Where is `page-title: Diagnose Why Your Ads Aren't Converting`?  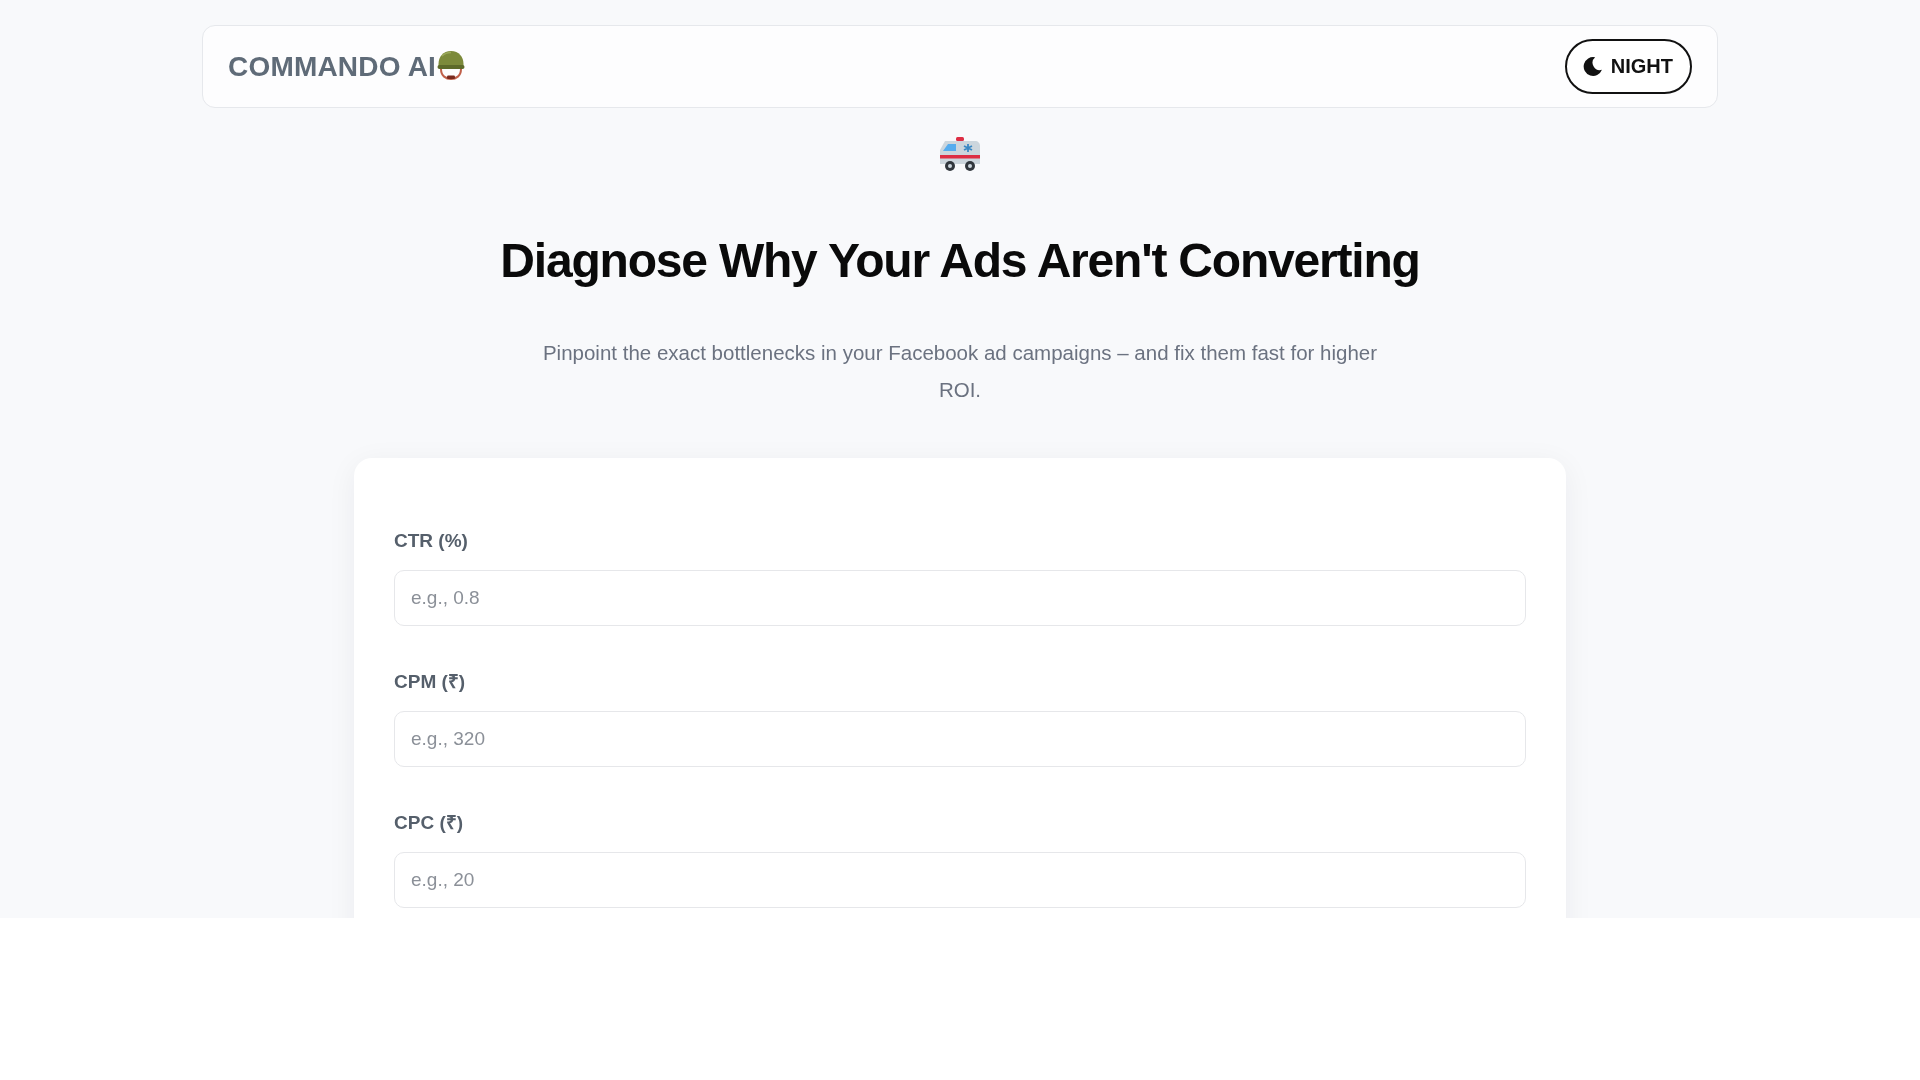
page-title: Diagnose Why Your Ads Aren't Converting is located at coordinates (960, 261).